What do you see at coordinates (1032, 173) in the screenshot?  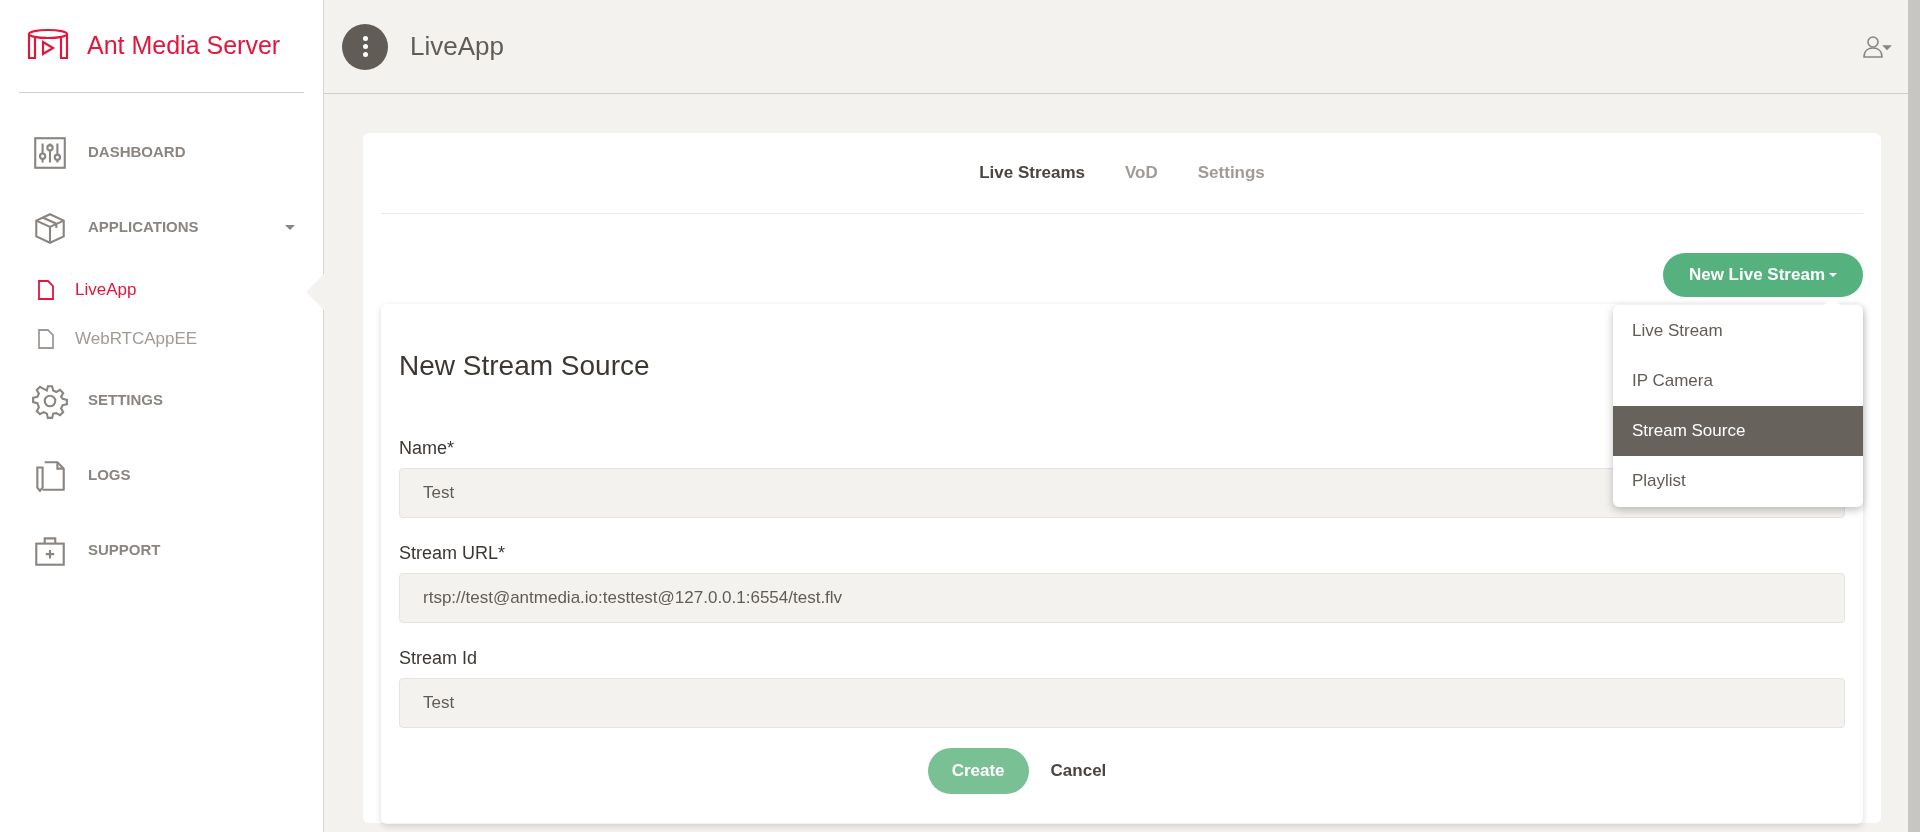 I see `tab: Live Streams` at bounding box center [1032, 173].